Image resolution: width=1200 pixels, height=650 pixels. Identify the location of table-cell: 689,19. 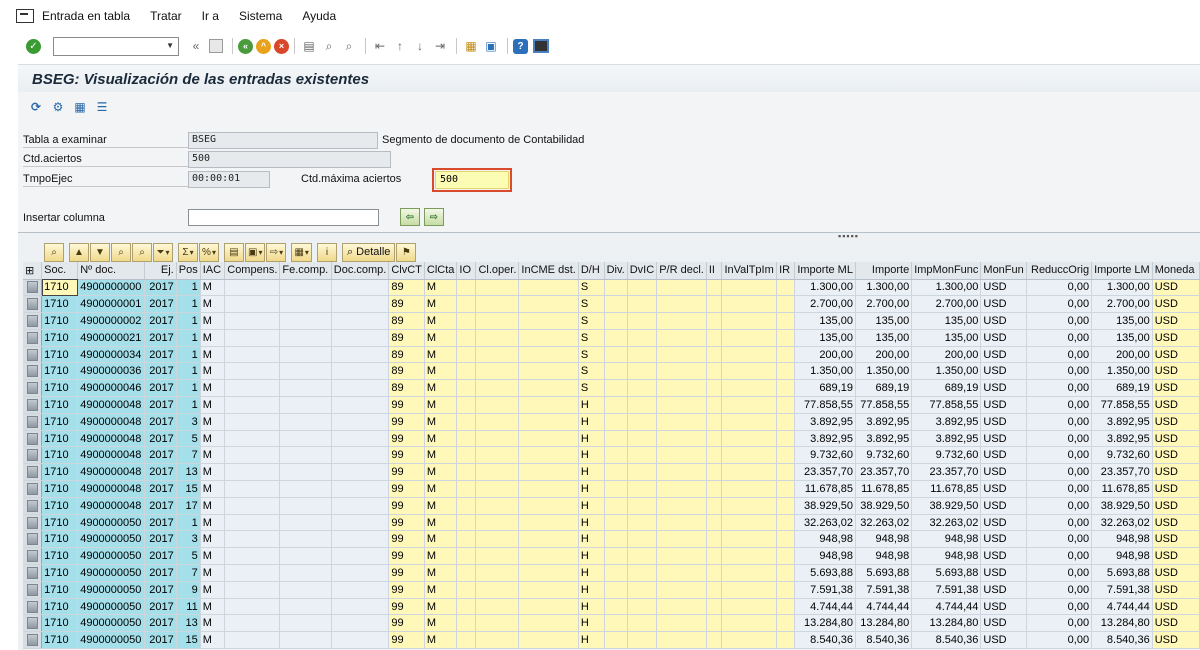
(1122, 388).